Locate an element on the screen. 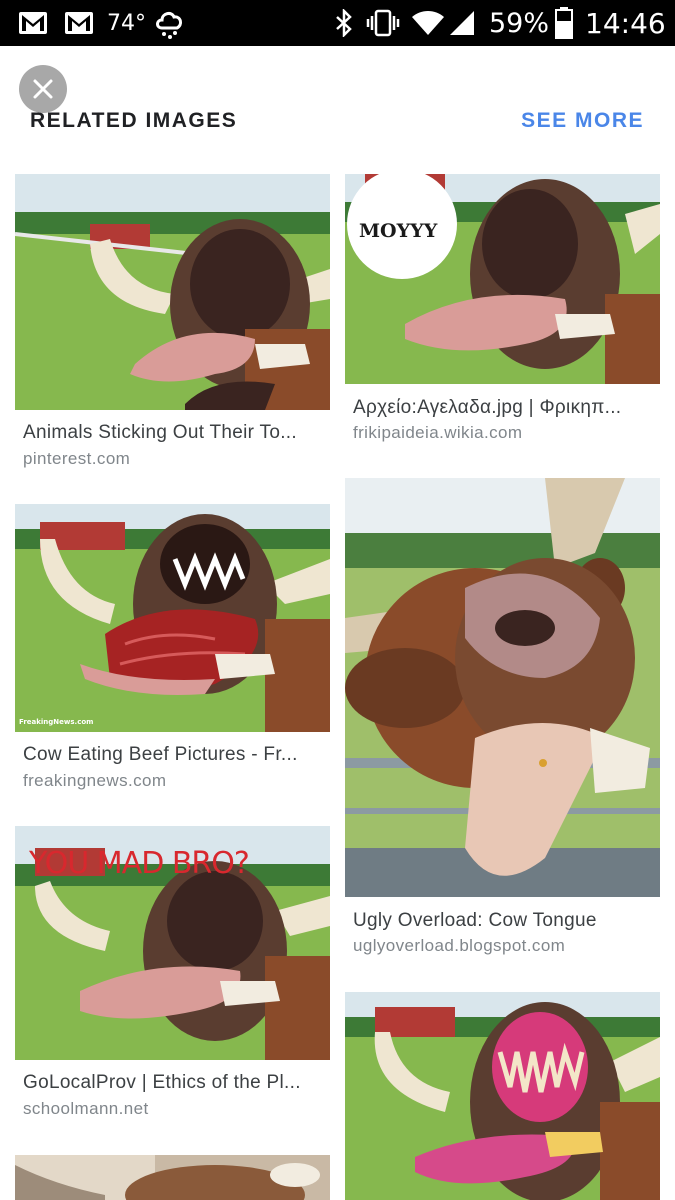 The height and width of the screenshot is (1200, 675). close-icon is located at coordinates (43, 89).